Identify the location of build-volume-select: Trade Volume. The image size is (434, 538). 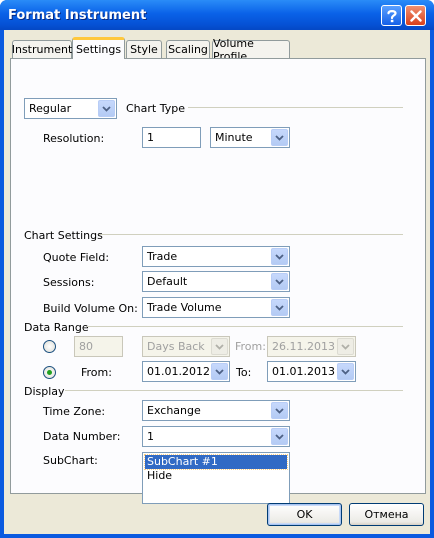
(216, 307).